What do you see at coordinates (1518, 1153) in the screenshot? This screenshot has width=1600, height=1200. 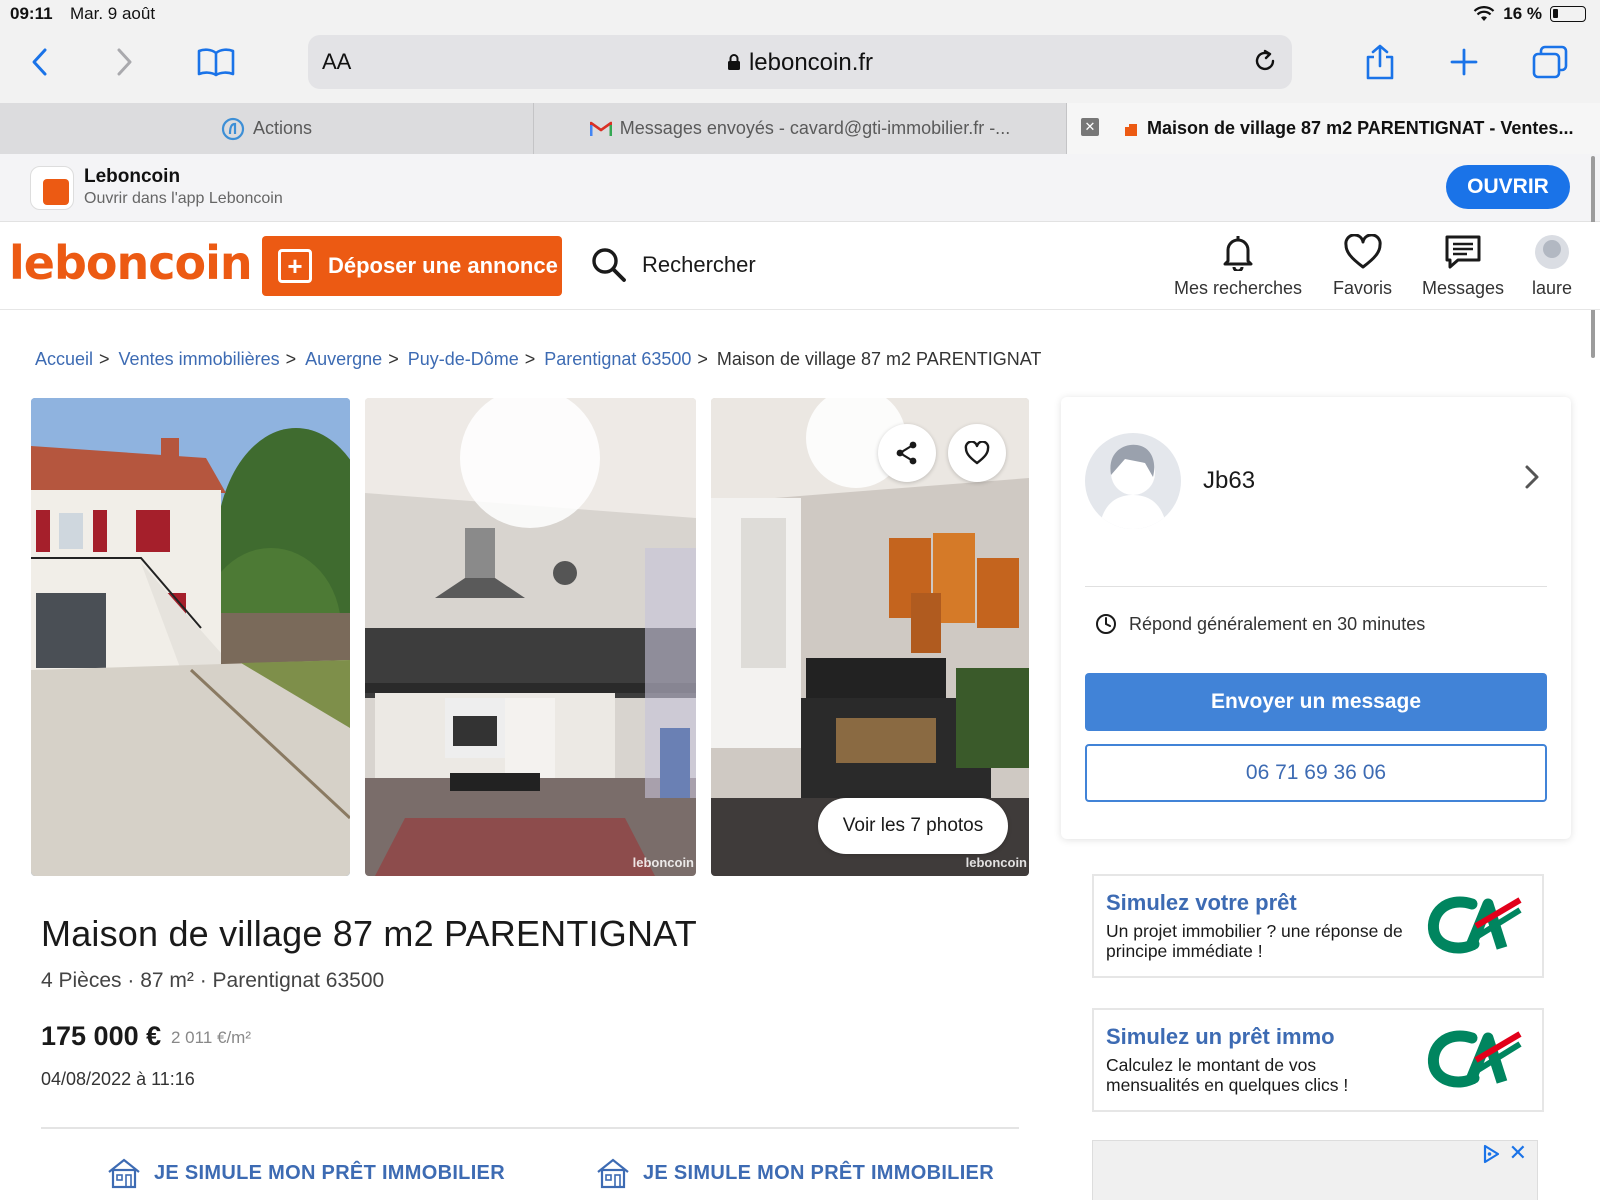 I see `ad-close-button: ✕` at bounding box center [1518, 1153].